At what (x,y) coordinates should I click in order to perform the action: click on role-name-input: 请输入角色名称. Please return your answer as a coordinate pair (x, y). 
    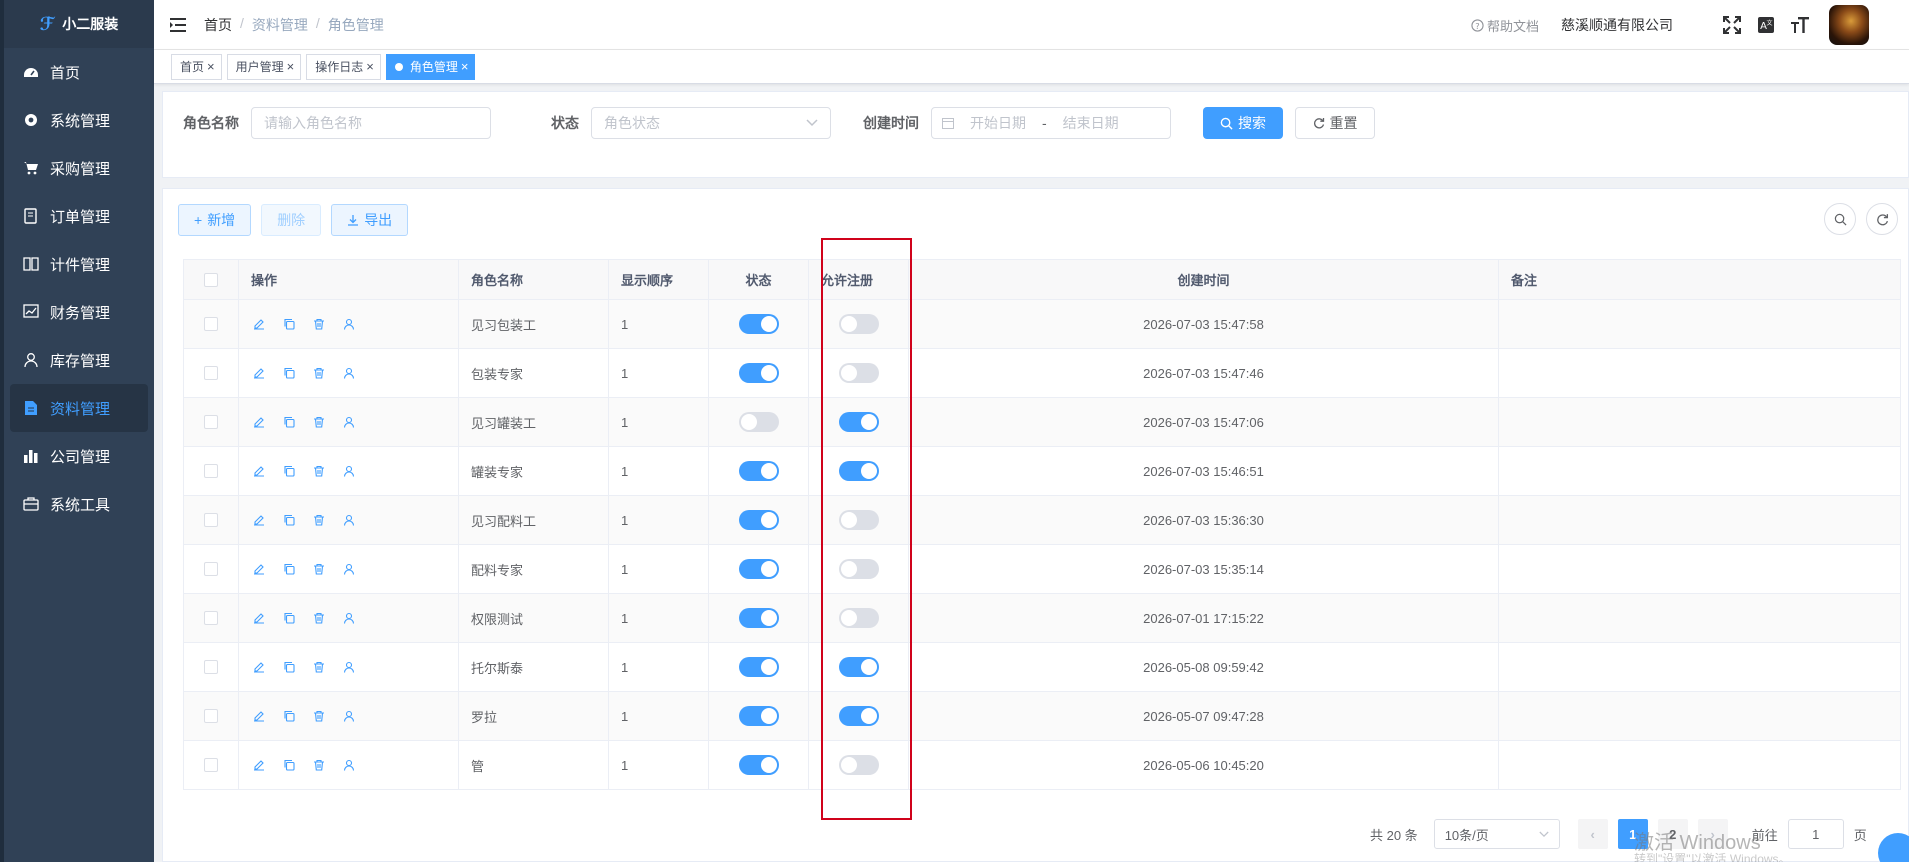
    Looking at the image, I should click on (371, 123).